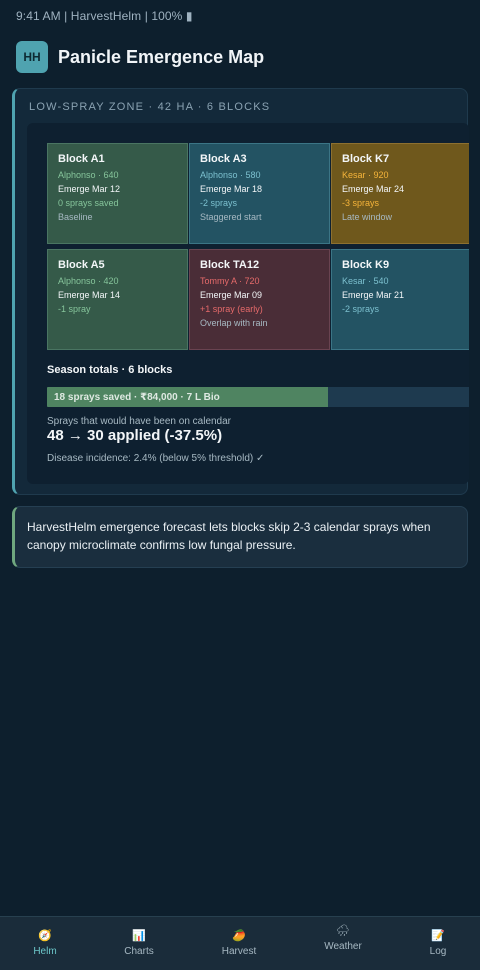  I want to click on season-totals-heading: Season totals · 6 blocks, so click(110, 370).